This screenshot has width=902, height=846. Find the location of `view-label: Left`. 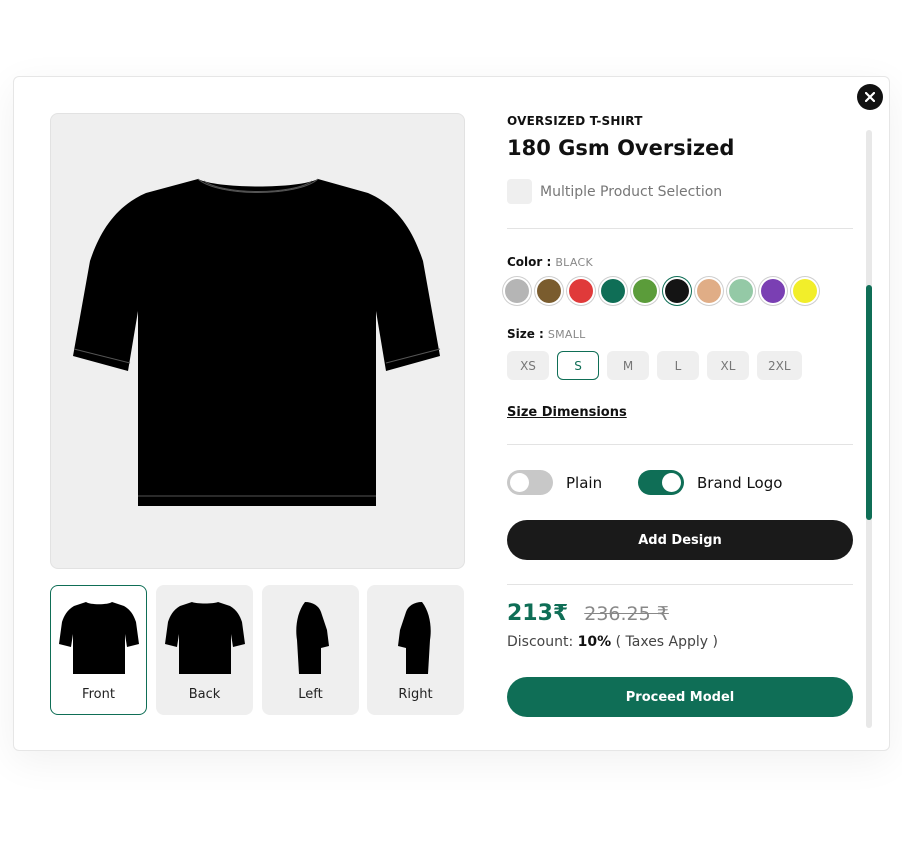

view-label: Left is located at coordinates (310, 694).